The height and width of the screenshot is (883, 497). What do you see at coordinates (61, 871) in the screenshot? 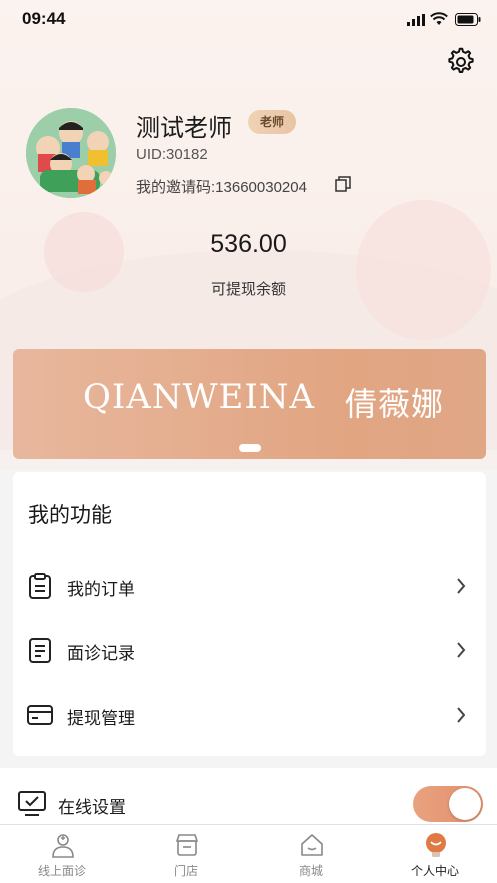
I see `tab-label: 线上面诊` at bounding box center [61, 871].